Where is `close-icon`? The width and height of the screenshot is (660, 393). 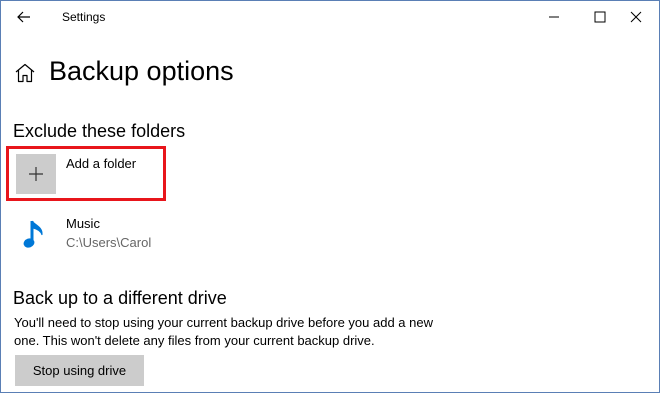 close-icon is located at coordinates (636, 17).